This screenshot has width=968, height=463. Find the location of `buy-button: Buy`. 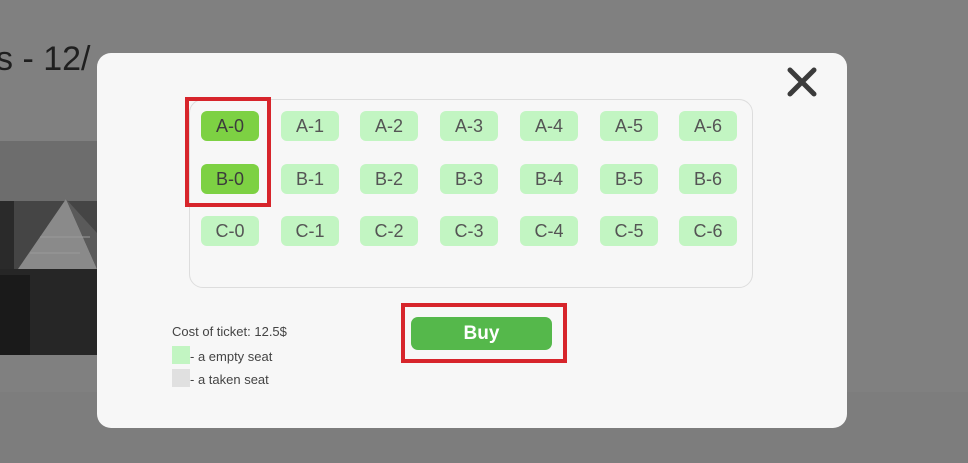

buy-button: Buy is located at coordinates (481, 333).